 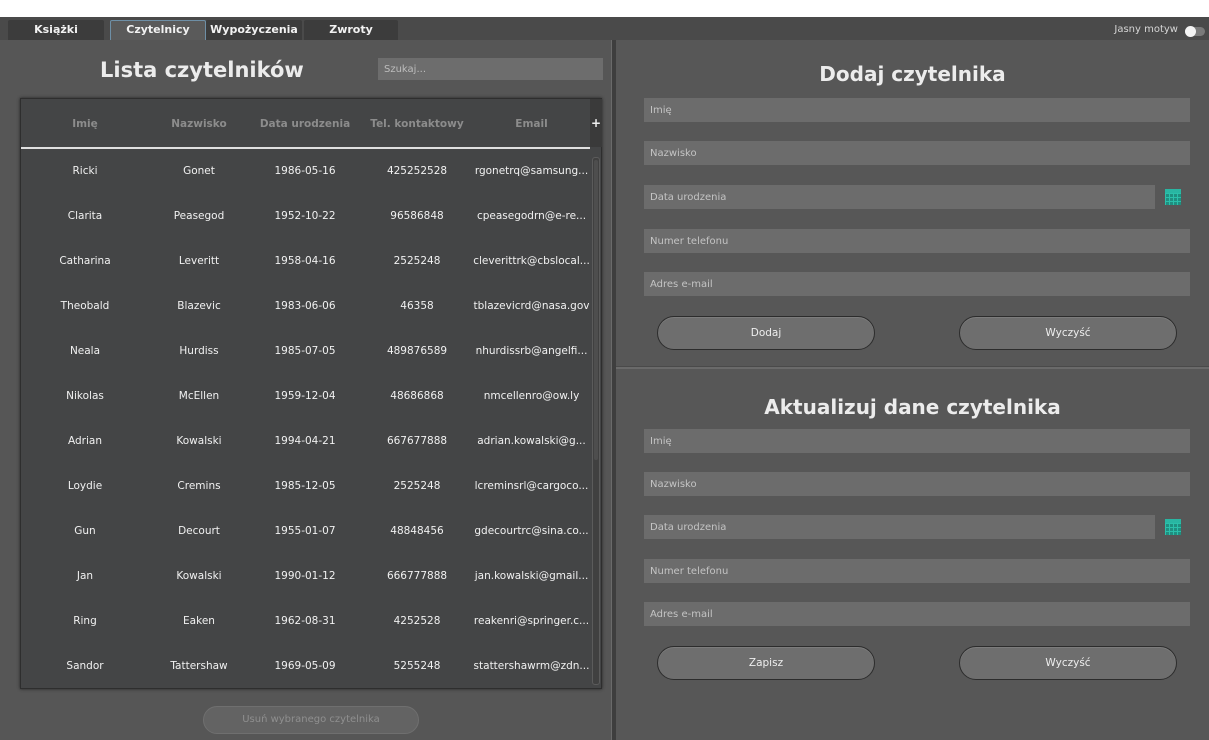 I want to click on cell-birth-date: 1959-12-04, so click(x=305, y=396).